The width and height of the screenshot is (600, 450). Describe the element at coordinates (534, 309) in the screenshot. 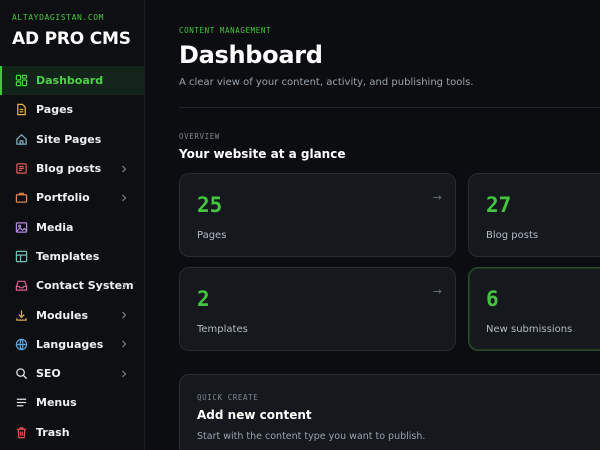

I see `stat-card-new-submissions: 6 New submissions` at that location.